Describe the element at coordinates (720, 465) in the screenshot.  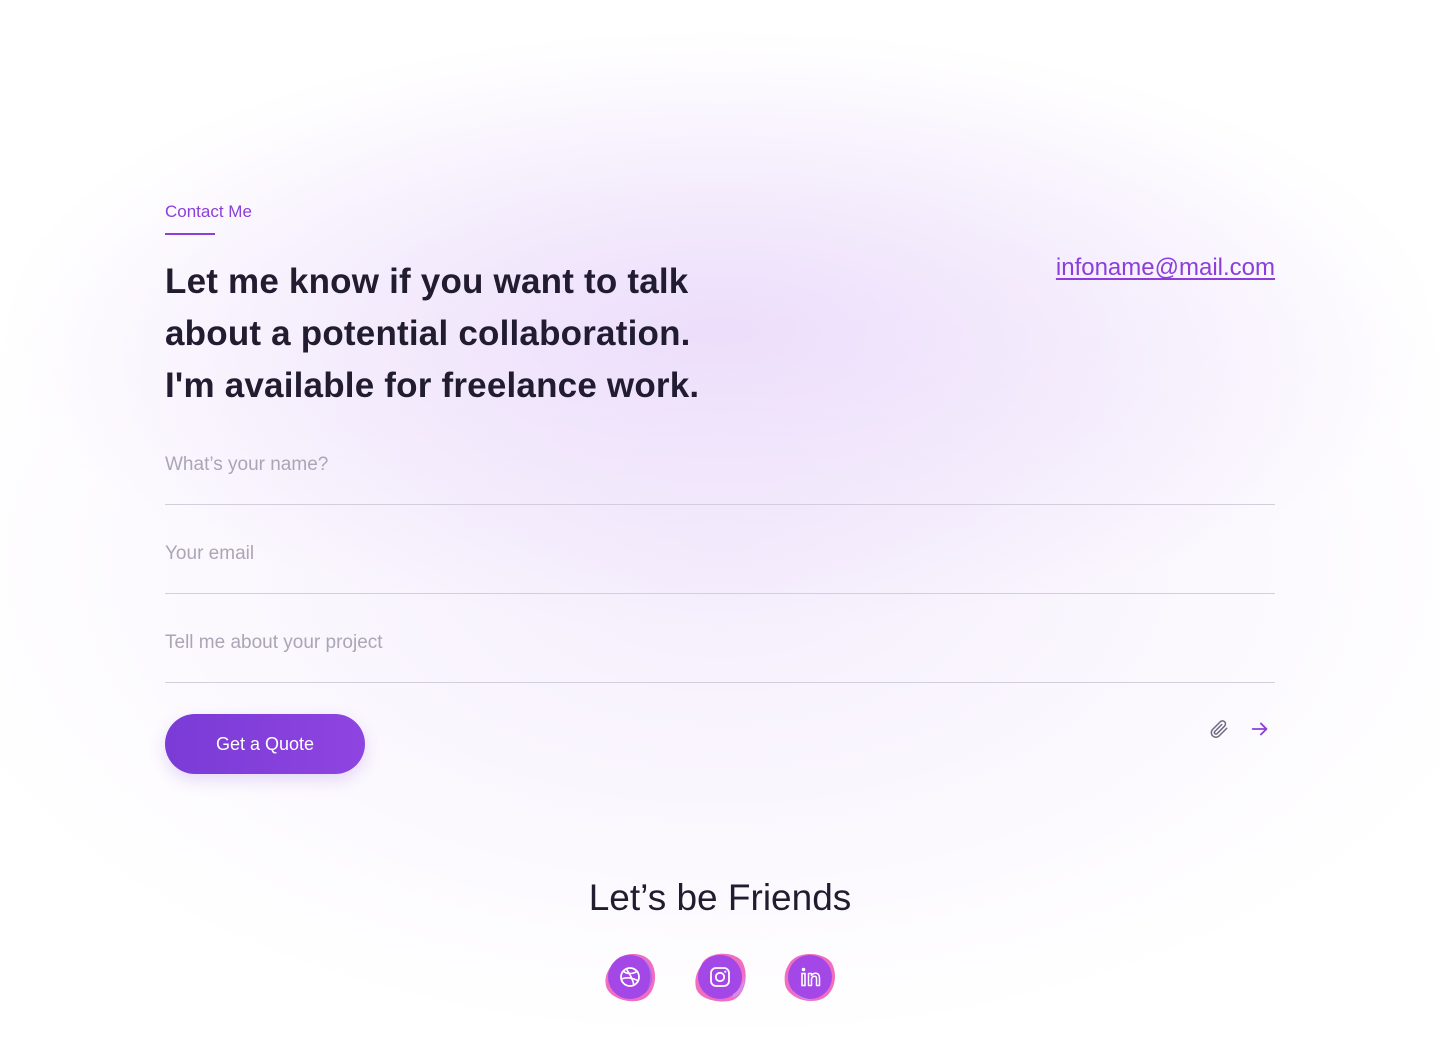
I see `name-input` at that location.